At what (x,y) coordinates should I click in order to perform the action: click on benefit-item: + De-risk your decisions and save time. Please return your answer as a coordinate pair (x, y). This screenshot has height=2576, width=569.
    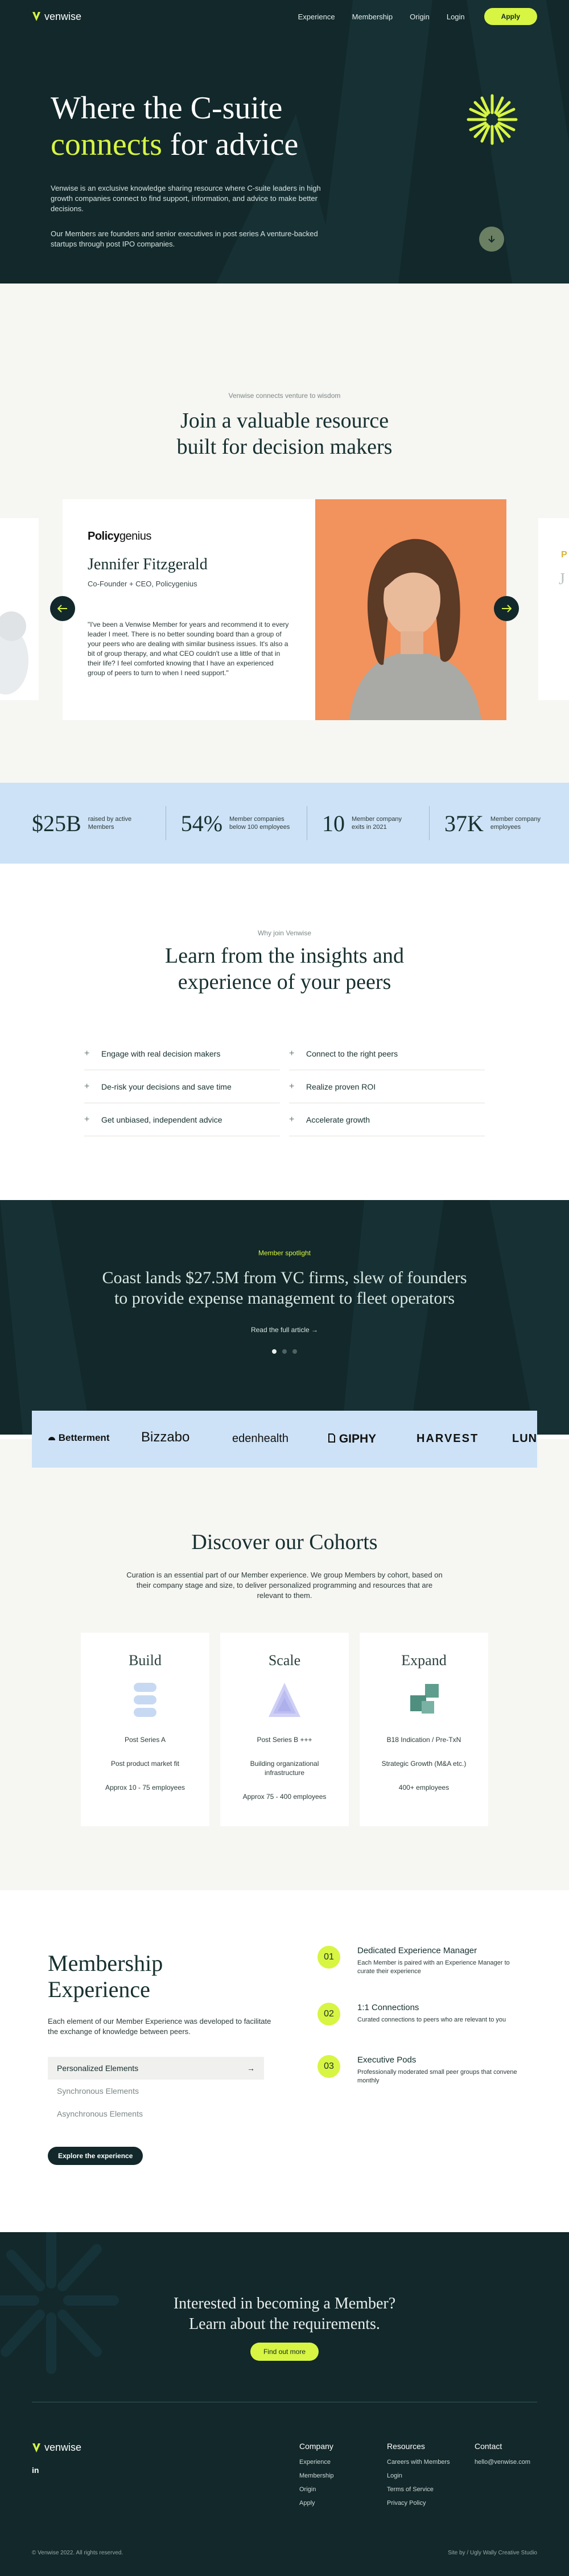
    Looking at the image, I should click on (182, 1086).